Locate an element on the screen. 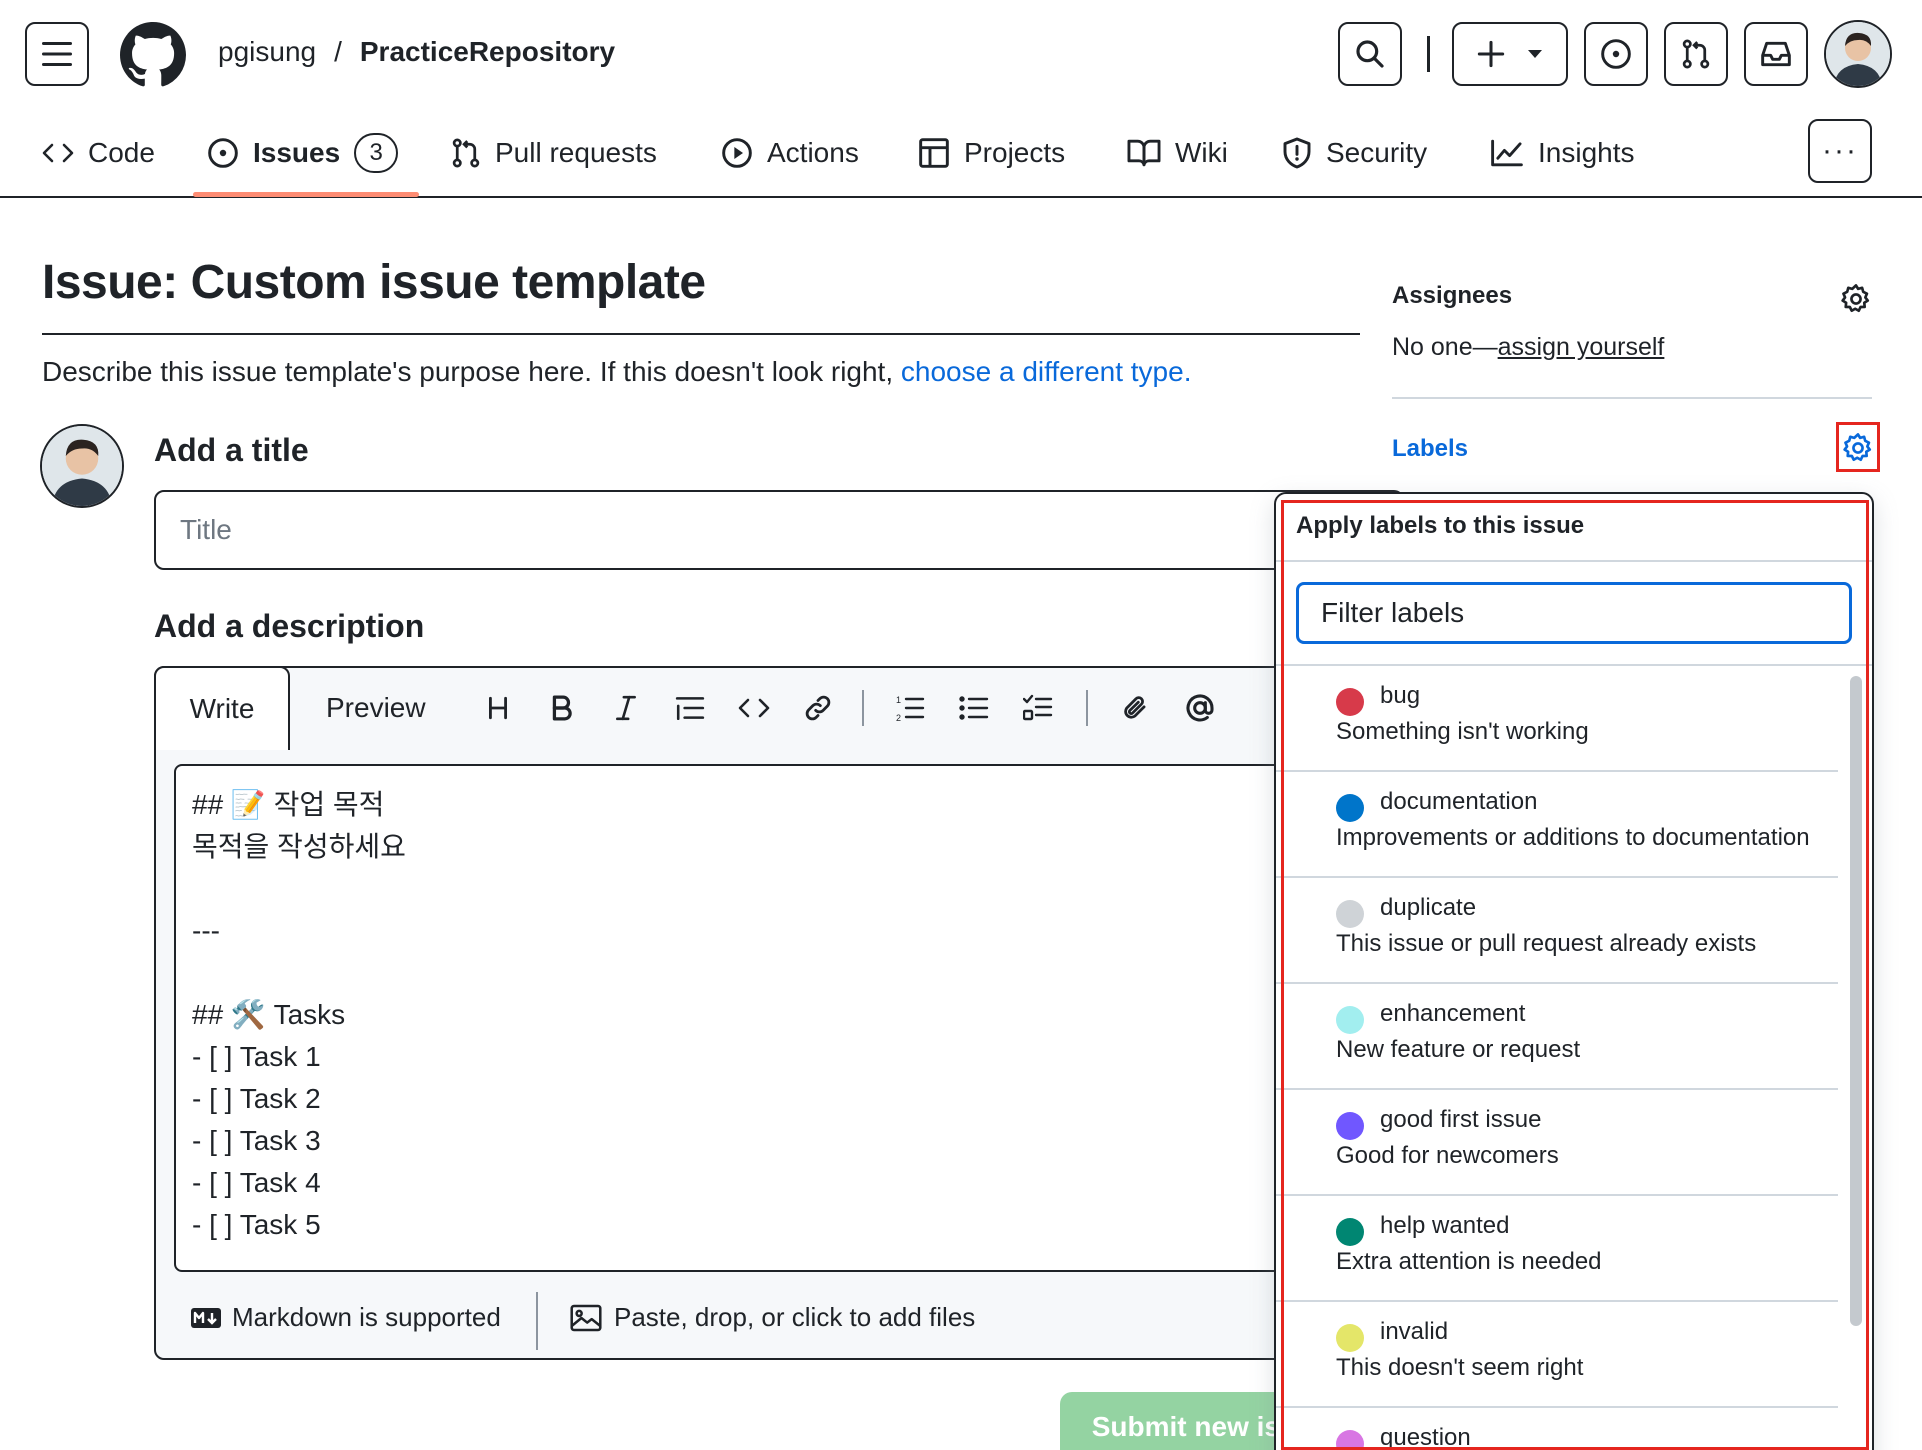 This screenshot has height=1450, width=1922. paperclip-icon is located at coordinates (1136, 708).